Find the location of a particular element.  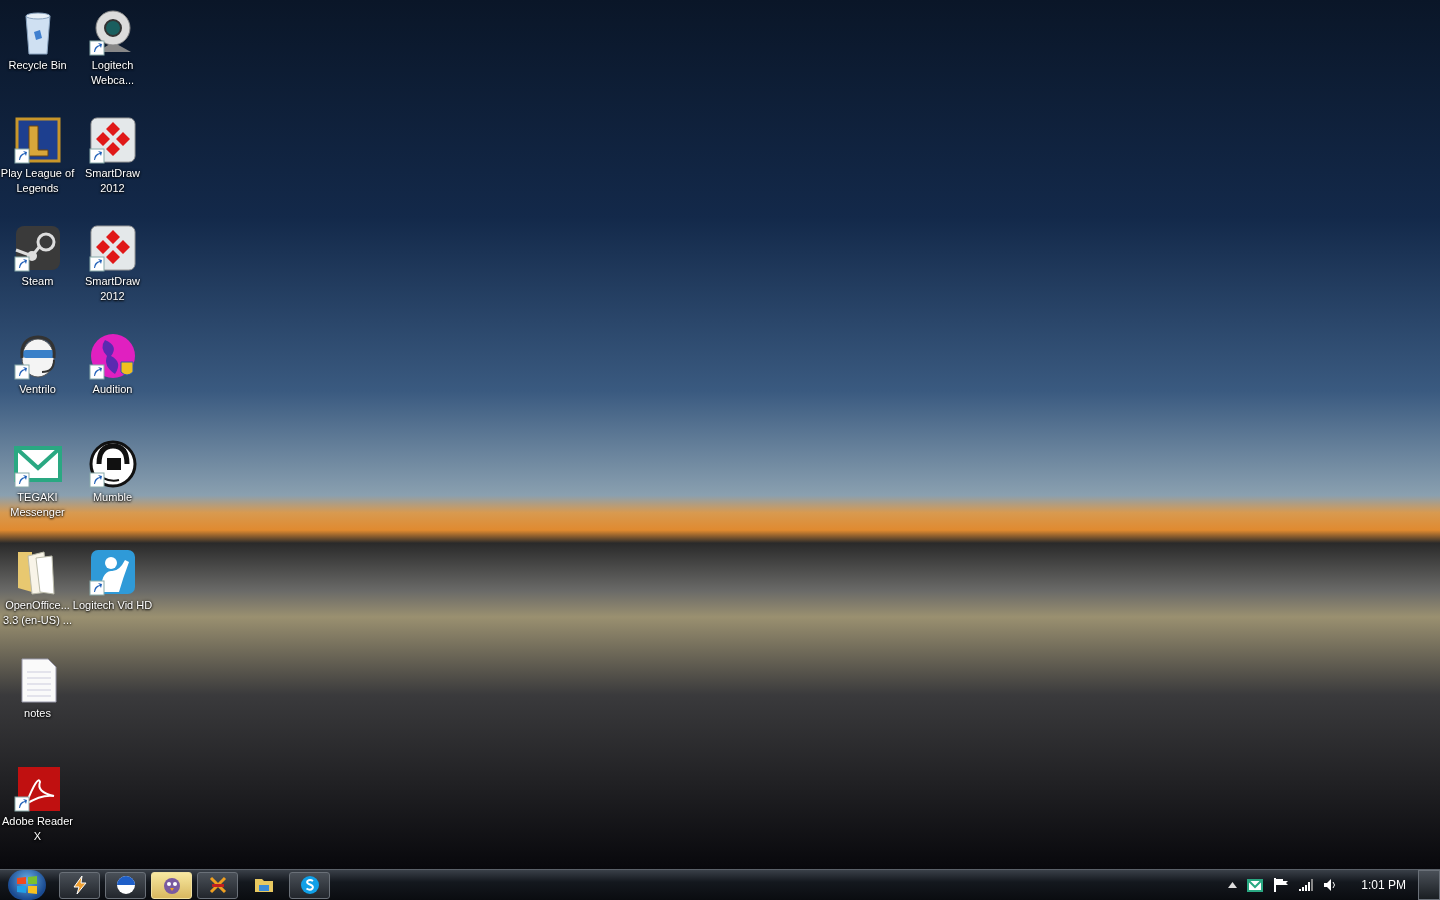

desktop-icon-label: notes is located at coordinates (39, 713).